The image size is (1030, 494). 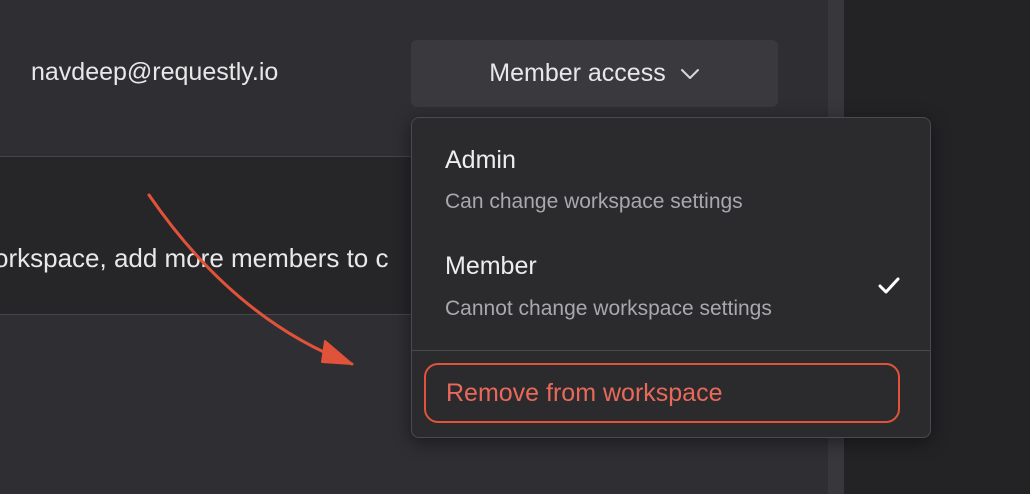 I want to click on member-access-dropdown-button: Member access, so click(x=594, y=73).